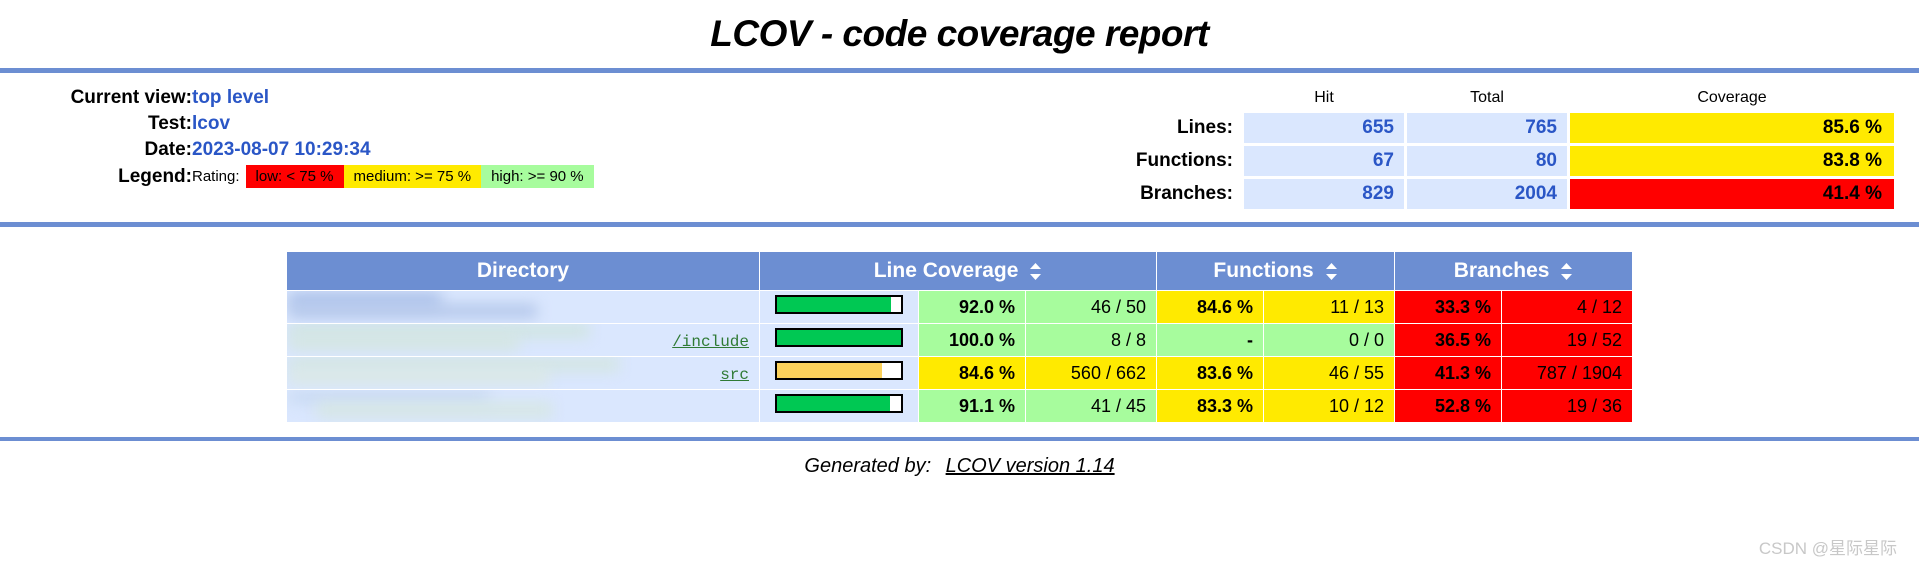 The height and width of the screenshot is (569, 1919). Describe the element at coordinates (1514, 99) in the screenshot. I see `summary-header-row: Hit Total Coverage` at that location.